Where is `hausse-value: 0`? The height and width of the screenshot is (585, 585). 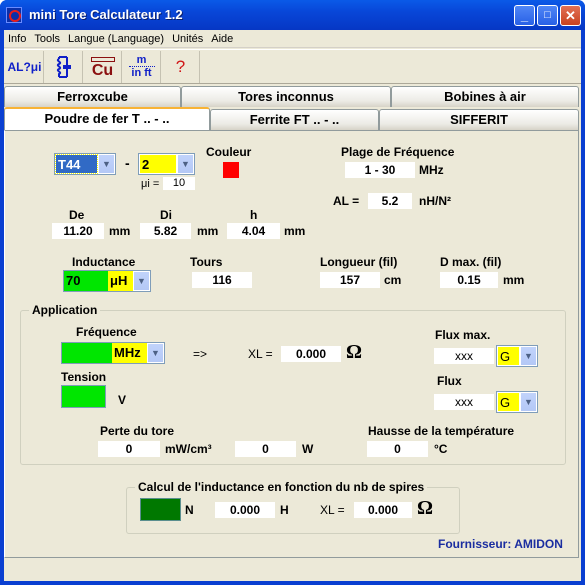 hausse-value: 0 is located at coordinates (397, 449).